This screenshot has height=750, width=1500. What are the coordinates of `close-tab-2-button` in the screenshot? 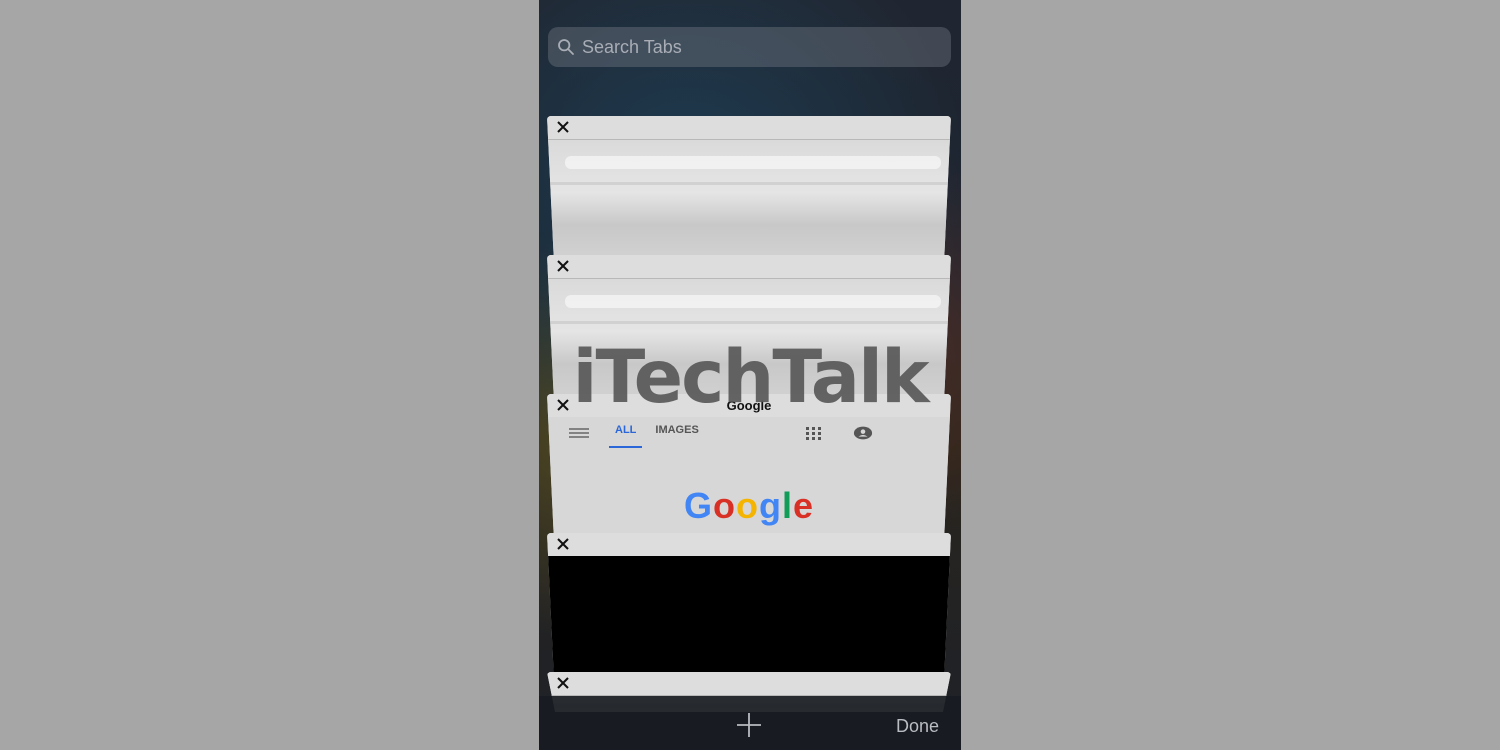 It's located at (563, 266).